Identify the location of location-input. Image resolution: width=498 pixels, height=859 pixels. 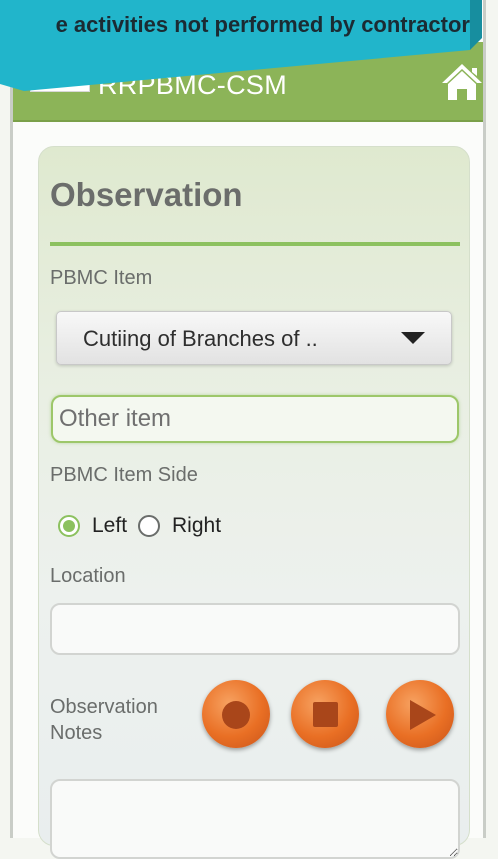
(255, 629).